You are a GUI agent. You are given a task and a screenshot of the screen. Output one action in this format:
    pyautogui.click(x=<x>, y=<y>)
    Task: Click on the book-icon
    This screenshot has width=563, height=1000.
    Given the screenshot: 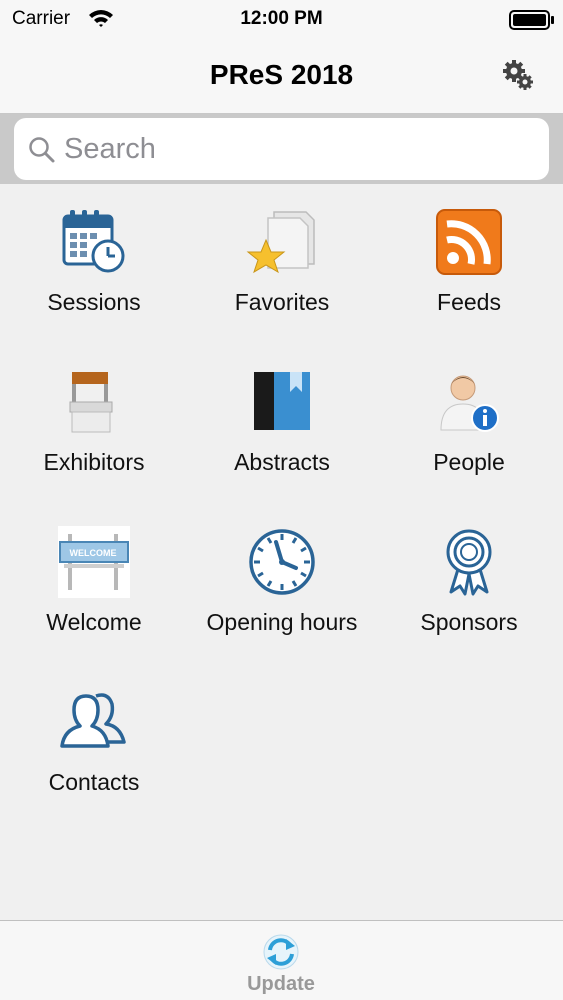 What is the action you would take?
    pyautogui.click(x=282, y=402)
    